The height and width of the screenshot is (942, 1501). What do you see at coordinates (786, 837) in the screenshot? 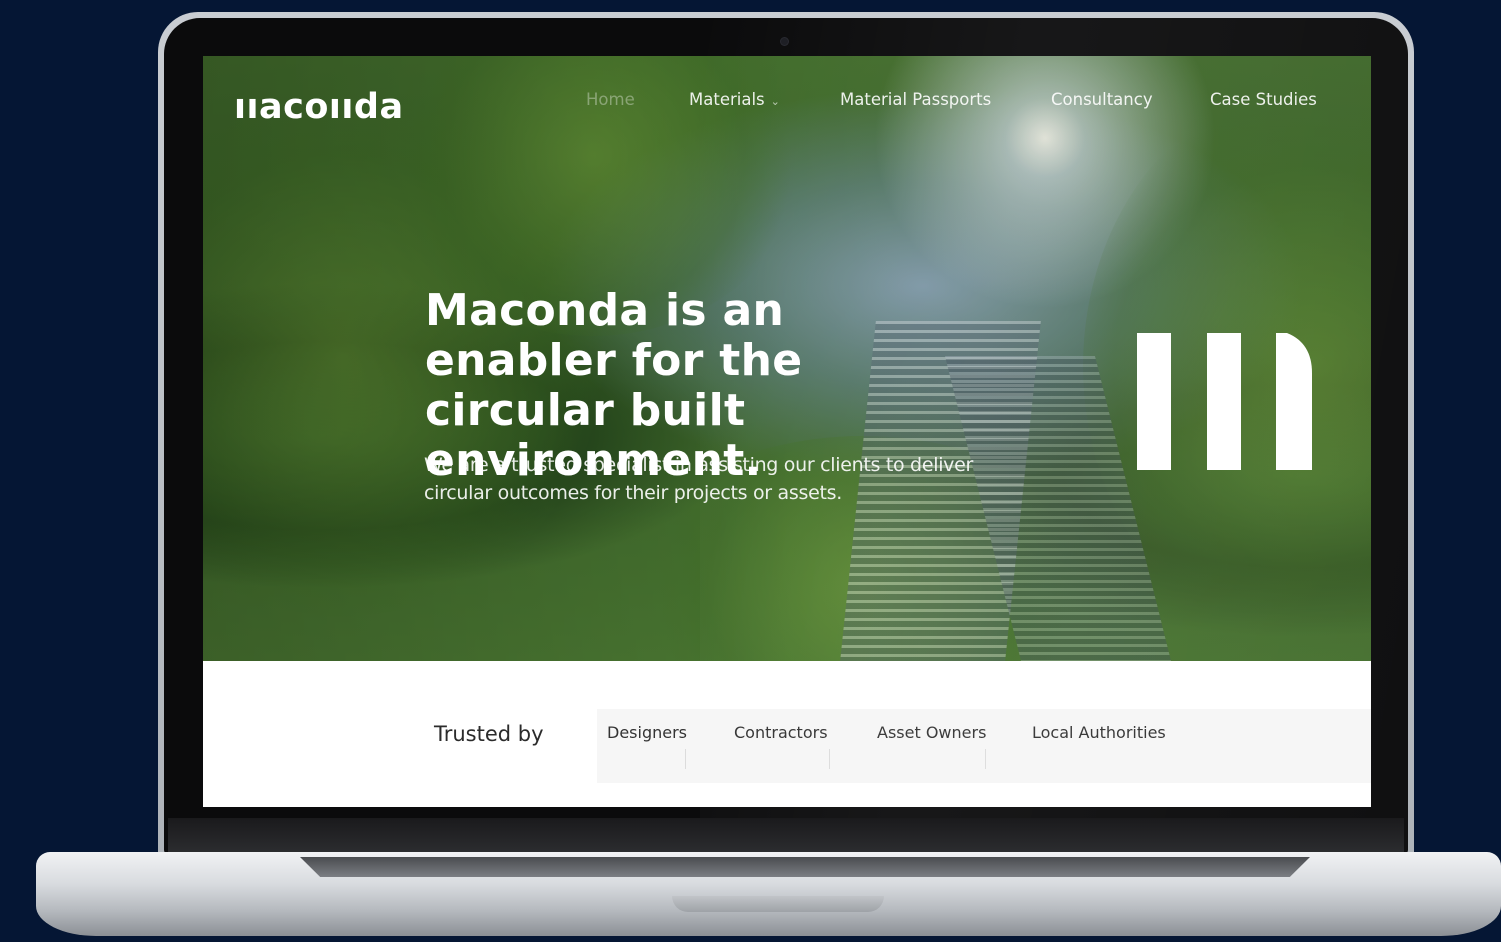
I see `laptop-hinge` at bounding box center [786, 837].